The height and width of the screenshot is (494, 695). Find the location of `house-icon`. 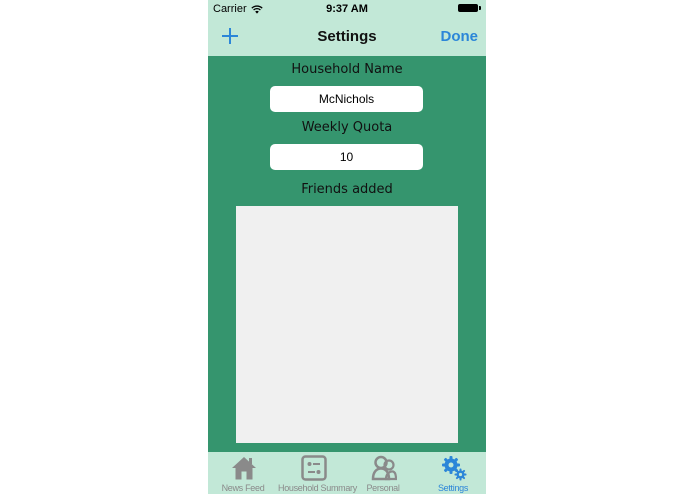

house-icon is located at coordinates (244, 468).